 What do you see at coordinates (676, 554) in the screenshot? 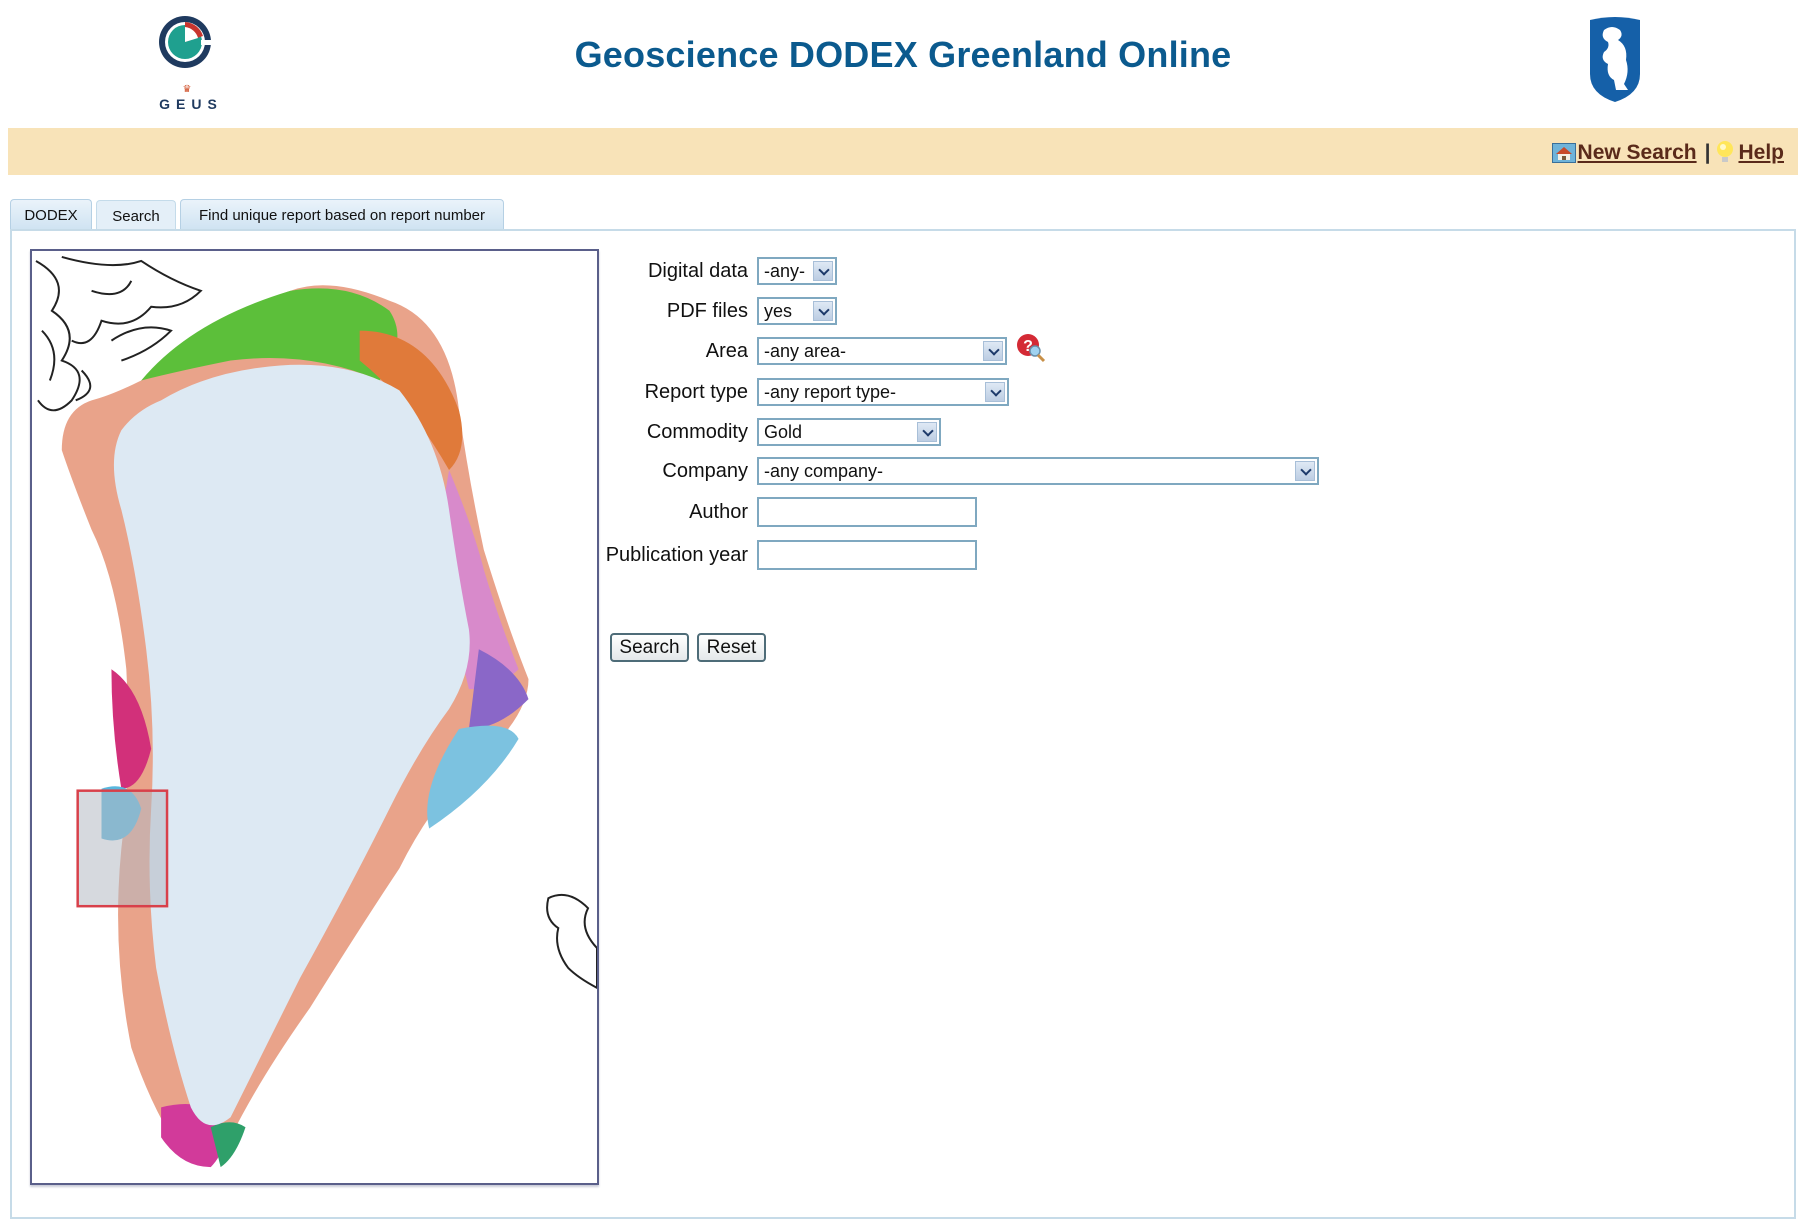
I see `publication-year-label: Publication year` at bounding box center [676, 554].